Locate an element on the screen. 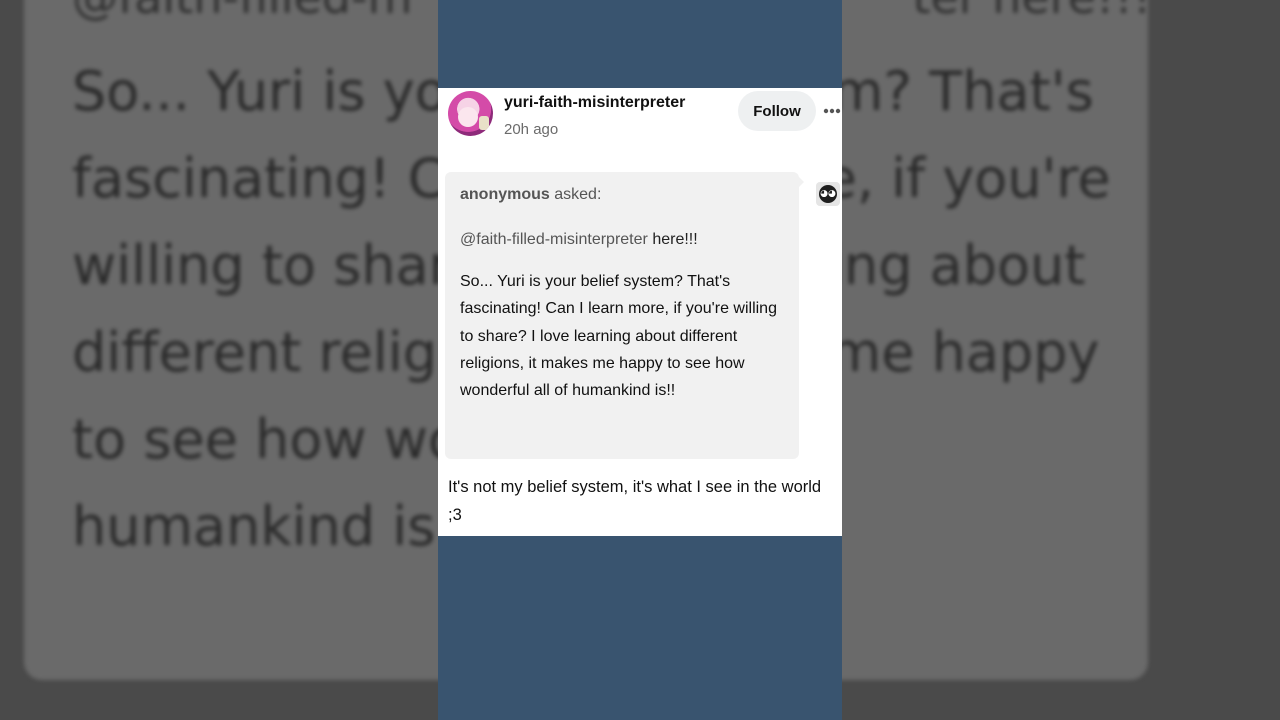 The width and height of the screenshot is (1280, 720). mention-suffix: here!!! is located at coordinates (675, 239).